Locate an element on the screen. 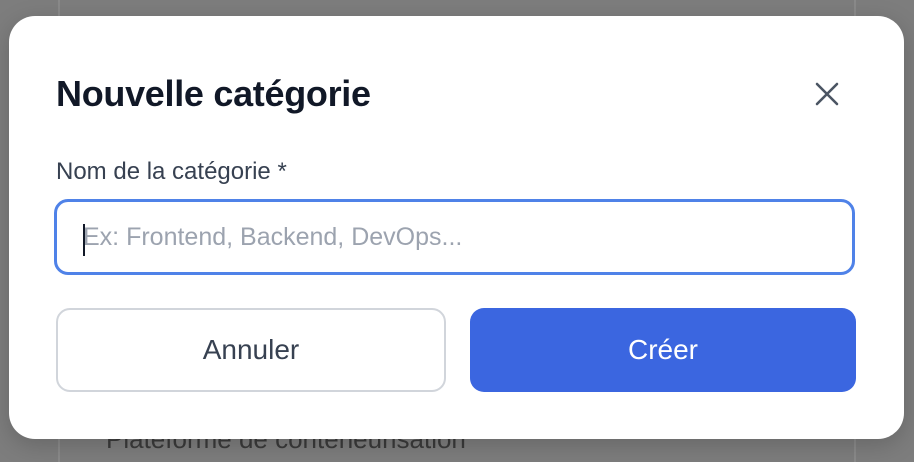 This screenshot has width=914, height=462. category-name-input is located at coordinates (453, 237).